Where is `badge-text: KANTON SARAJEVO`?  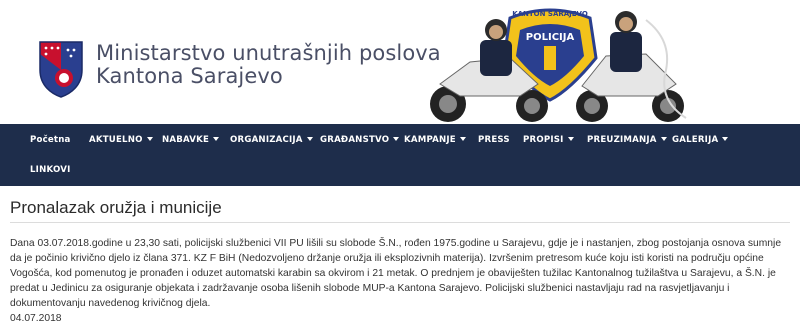
badge-text: KANTON SARAJEVO is located at coordinates (550, 14).